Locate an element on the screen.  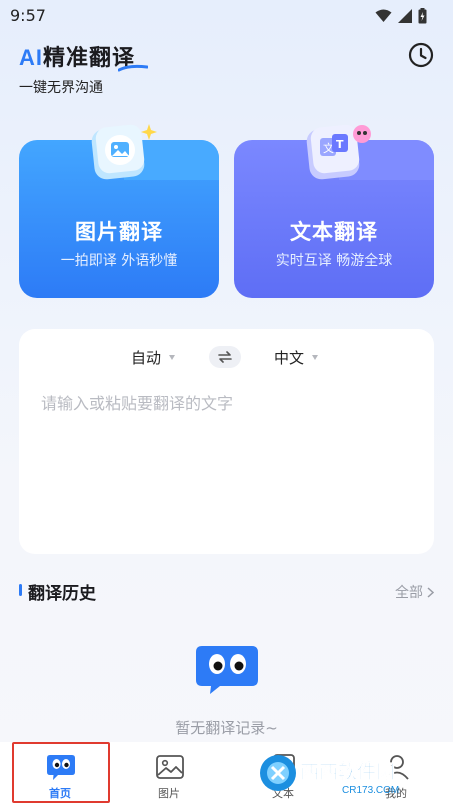
target-language-label: 中文 is located at coordinates (289, 358).